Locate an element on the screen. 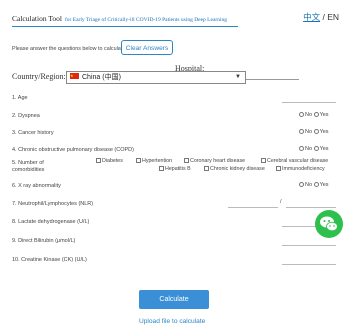 The width and height of the screenshot is (349, 333). copd-radio-group: No Yes is located at coordinates (314, 148).